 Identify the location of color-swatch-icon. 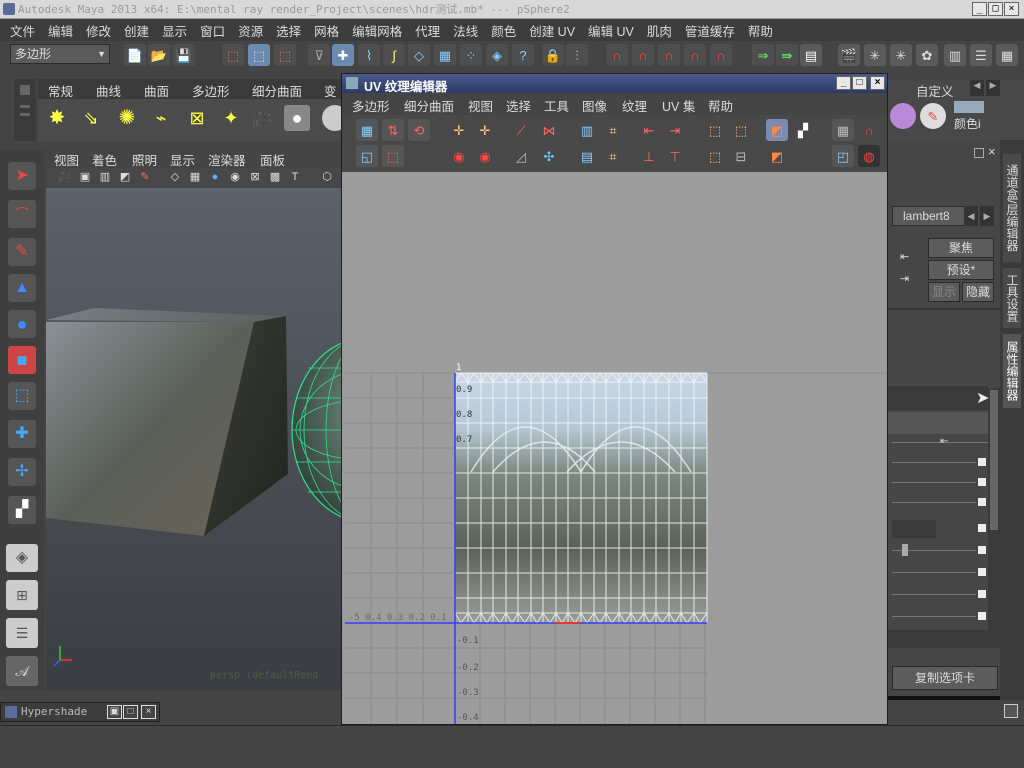
(969, 107).